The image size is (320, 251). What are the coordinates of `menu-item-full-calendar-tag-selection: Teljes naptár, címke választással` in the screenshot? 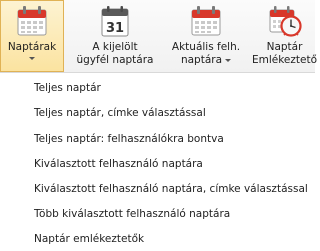 It's located at (120, 113).